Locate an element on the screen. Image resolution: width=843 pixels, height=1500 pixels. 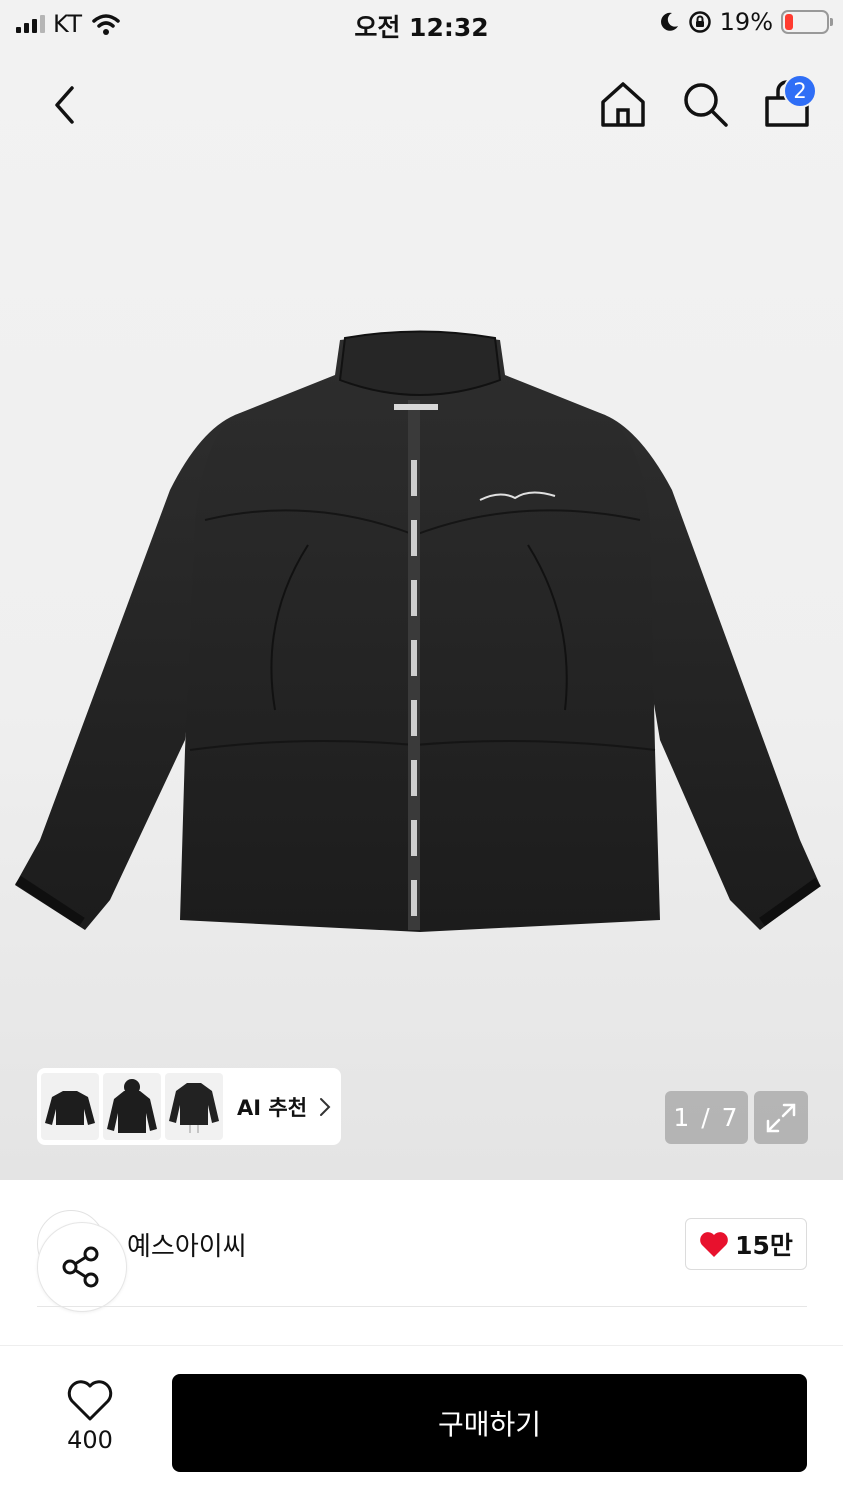
search-button is located at coordinates (705, 104).